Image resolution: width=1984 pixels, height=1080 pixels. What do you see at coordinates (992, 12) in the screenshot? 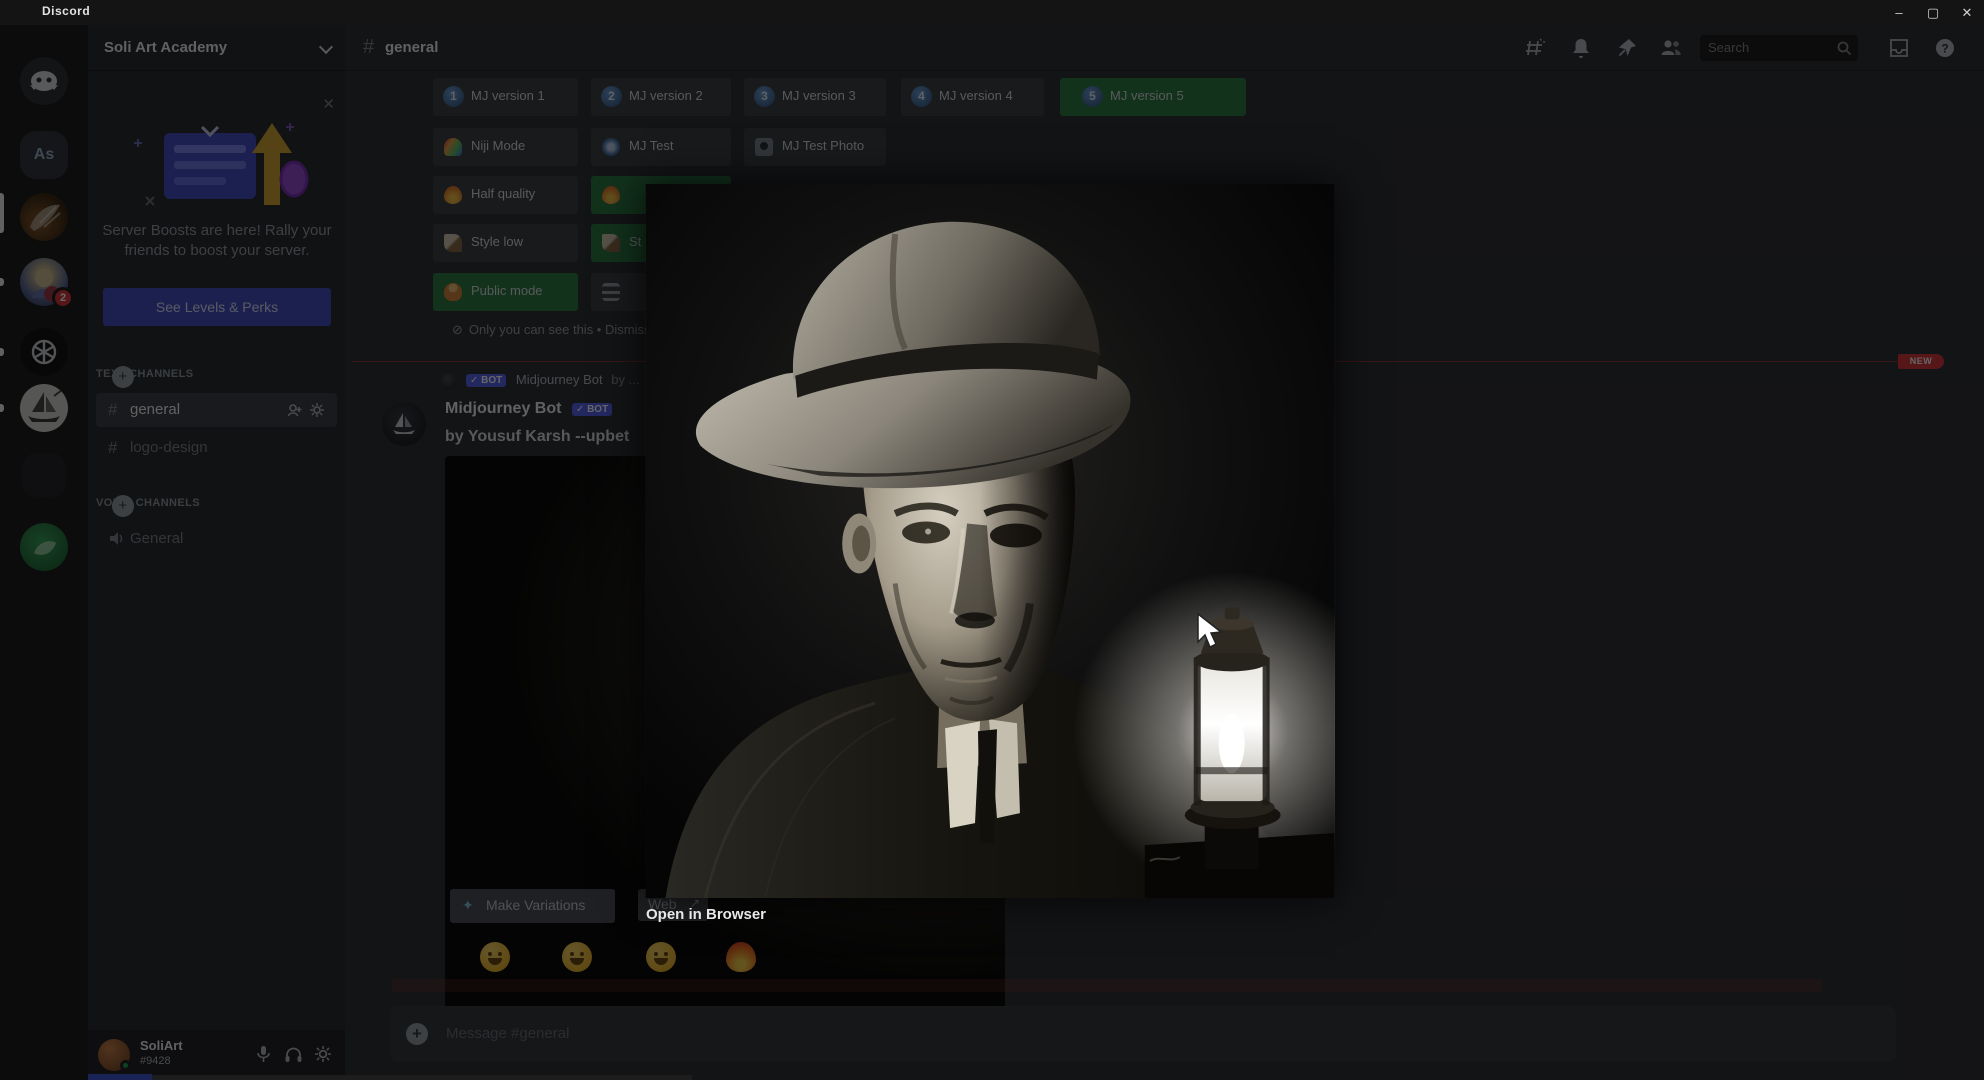
I see `title-bar: Discord – ▢ ✕` at bounding box center [992, 12].